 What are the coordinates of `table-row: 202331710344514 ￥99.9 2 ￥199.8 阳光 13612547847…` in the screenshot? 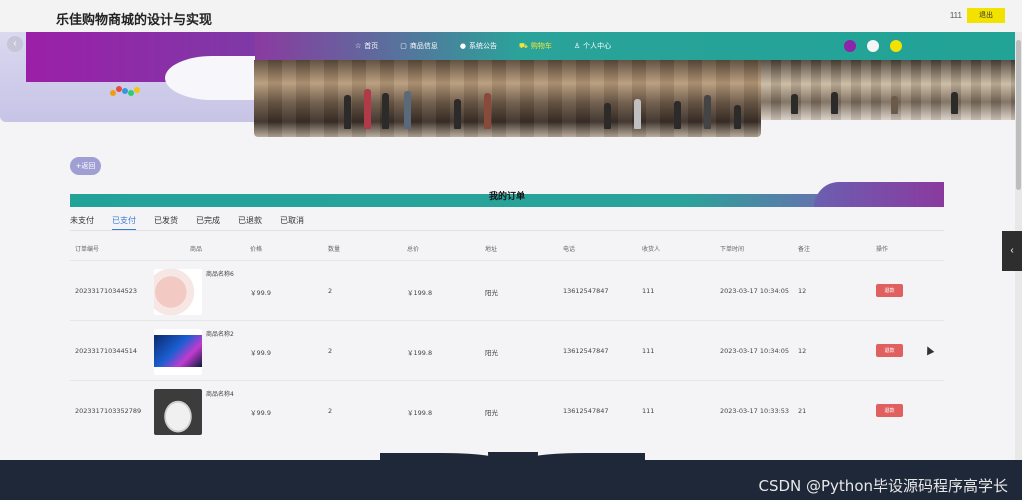 It's located at (507, 350).